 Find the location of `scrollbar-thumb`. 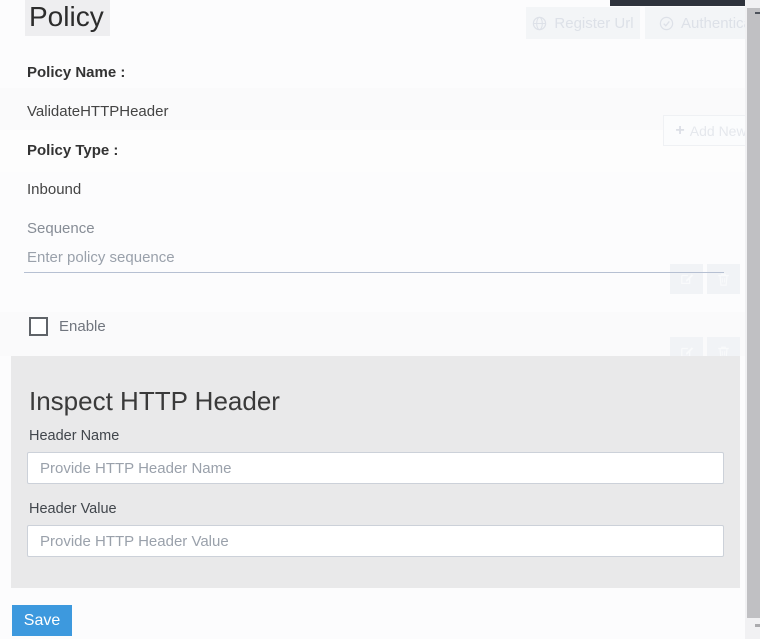

scrollbar-thumb is located at coordinates (753, 313).